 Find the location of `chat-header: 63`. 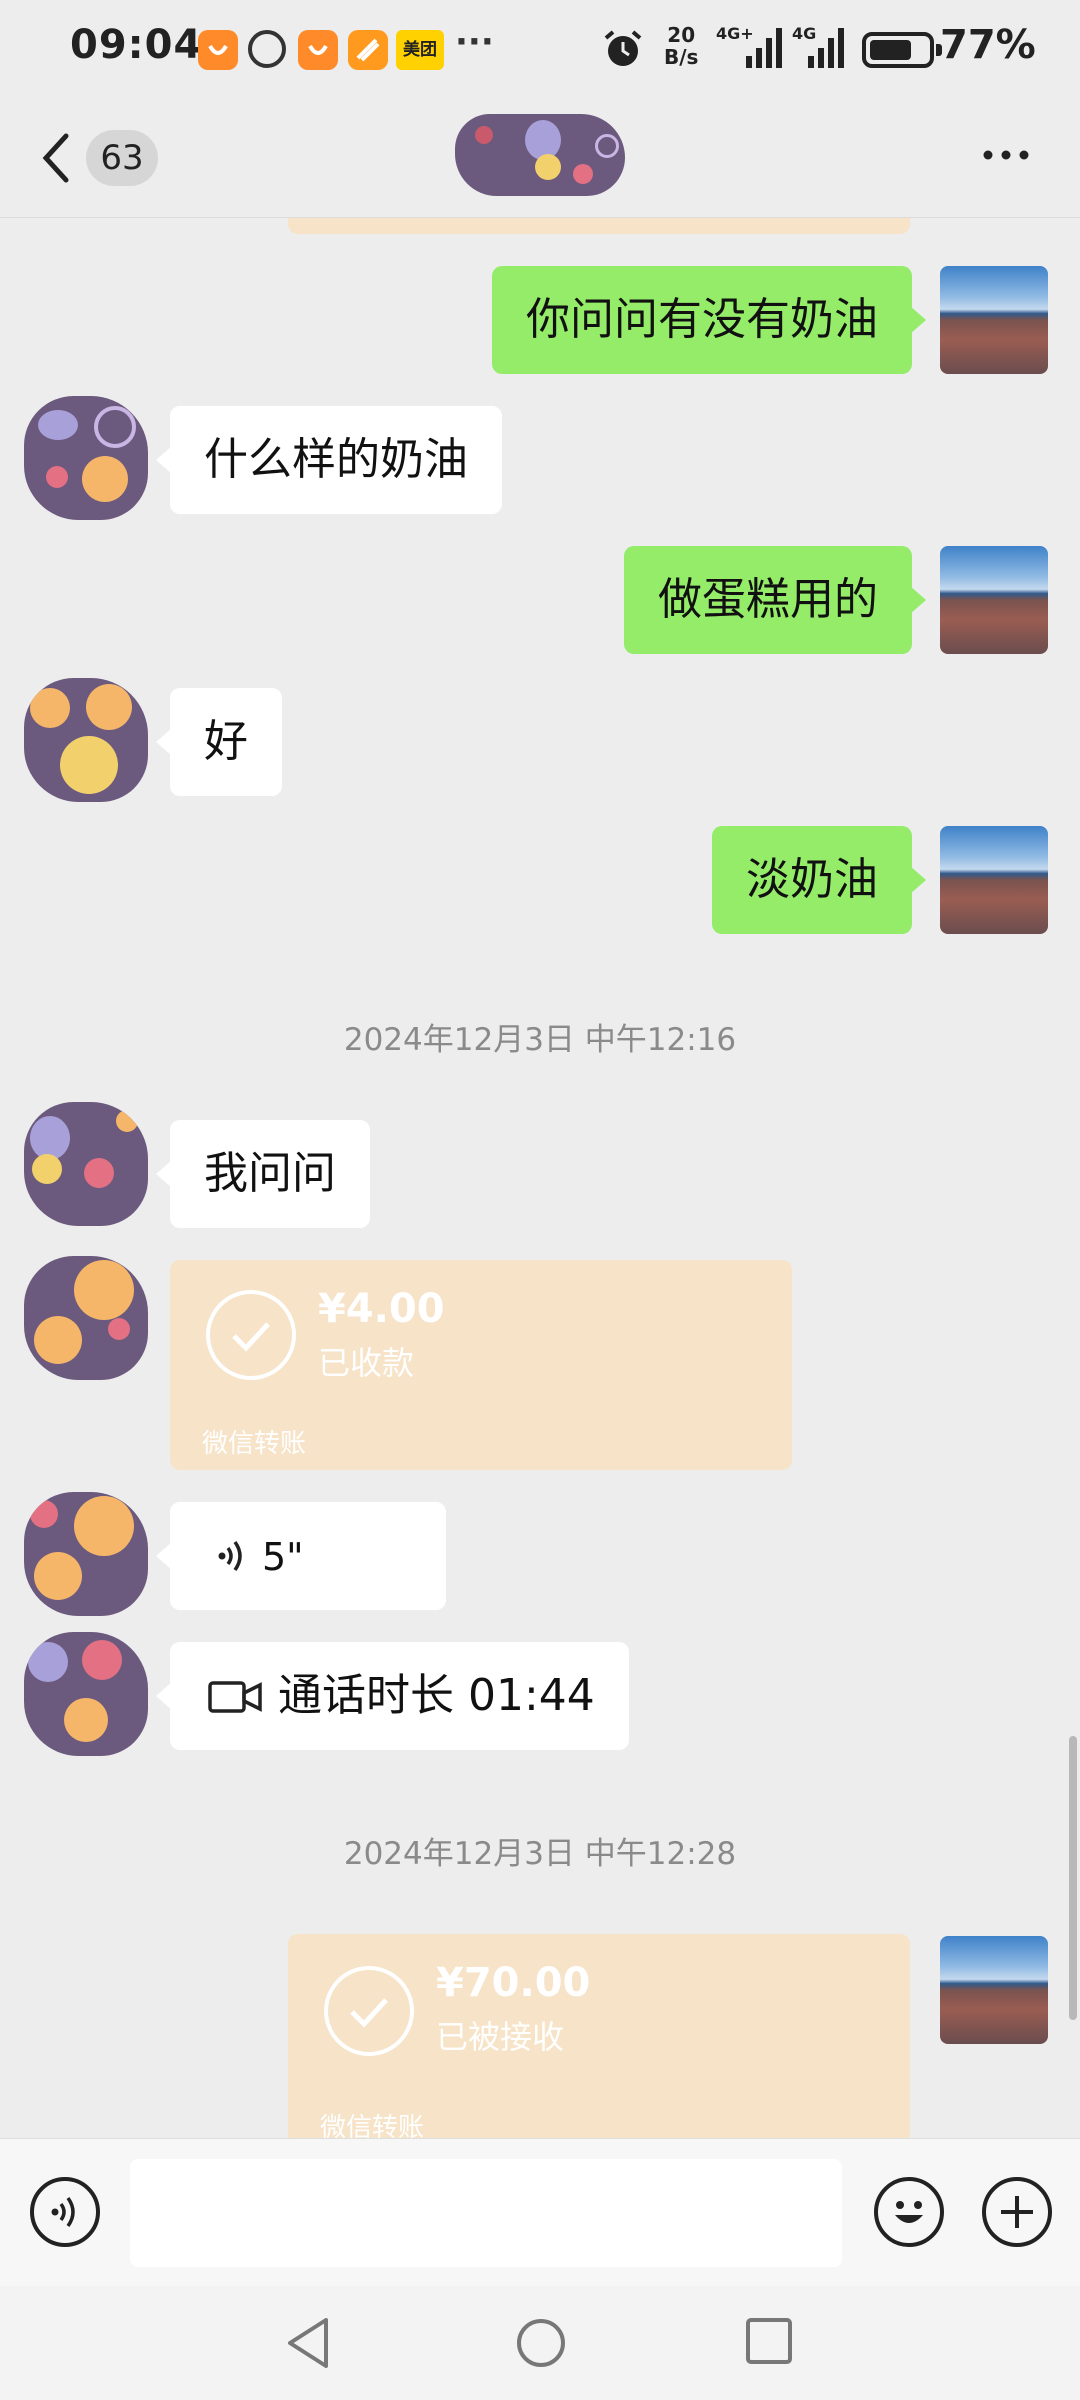

chat-header: 63 is located at coordinates (540, 159).